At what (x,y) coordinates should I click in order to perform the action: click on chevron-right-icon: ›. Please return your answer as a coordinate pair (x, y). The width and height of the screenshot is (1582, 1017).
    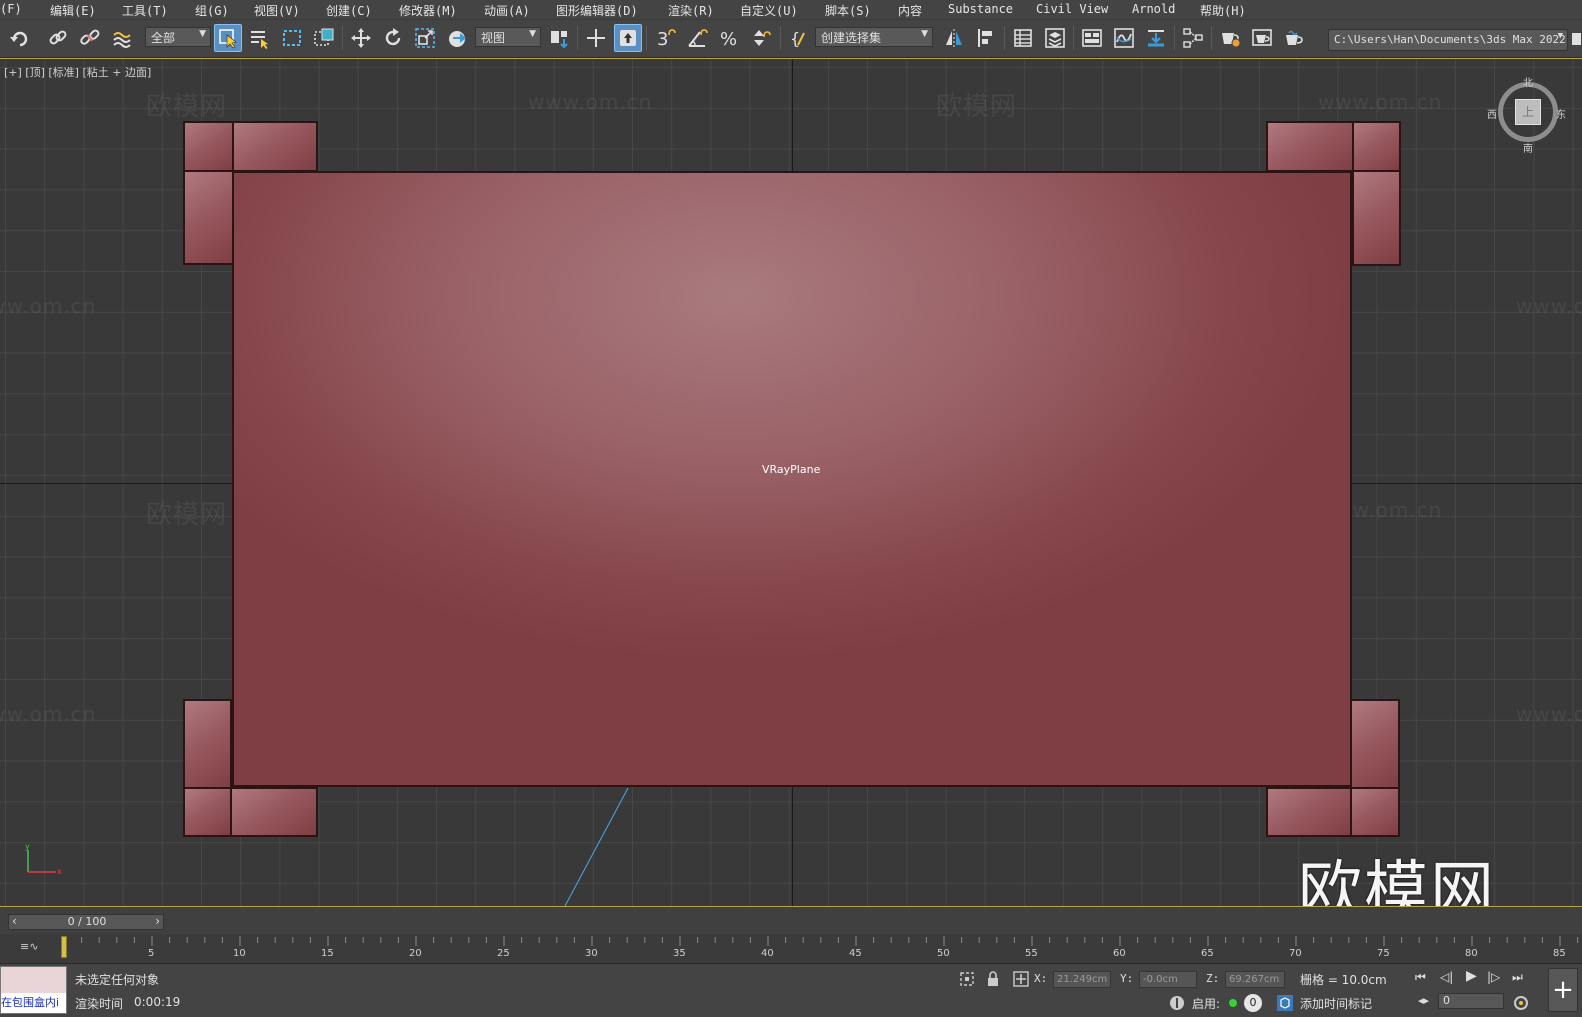
    Looking at the image, I should click on (157, 921).